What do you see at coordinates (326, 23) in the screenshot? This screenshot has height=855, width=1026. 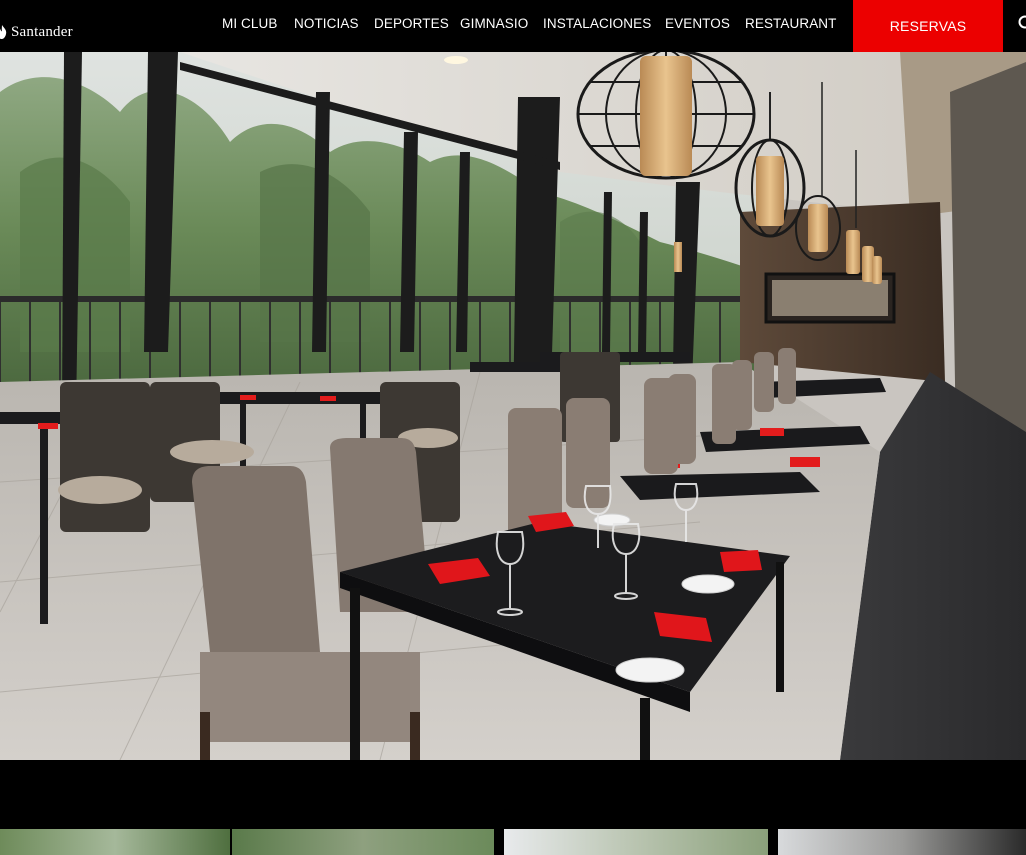 I see `nav-item-noticias: NOTICIAS` at bounding box center [326, 23].